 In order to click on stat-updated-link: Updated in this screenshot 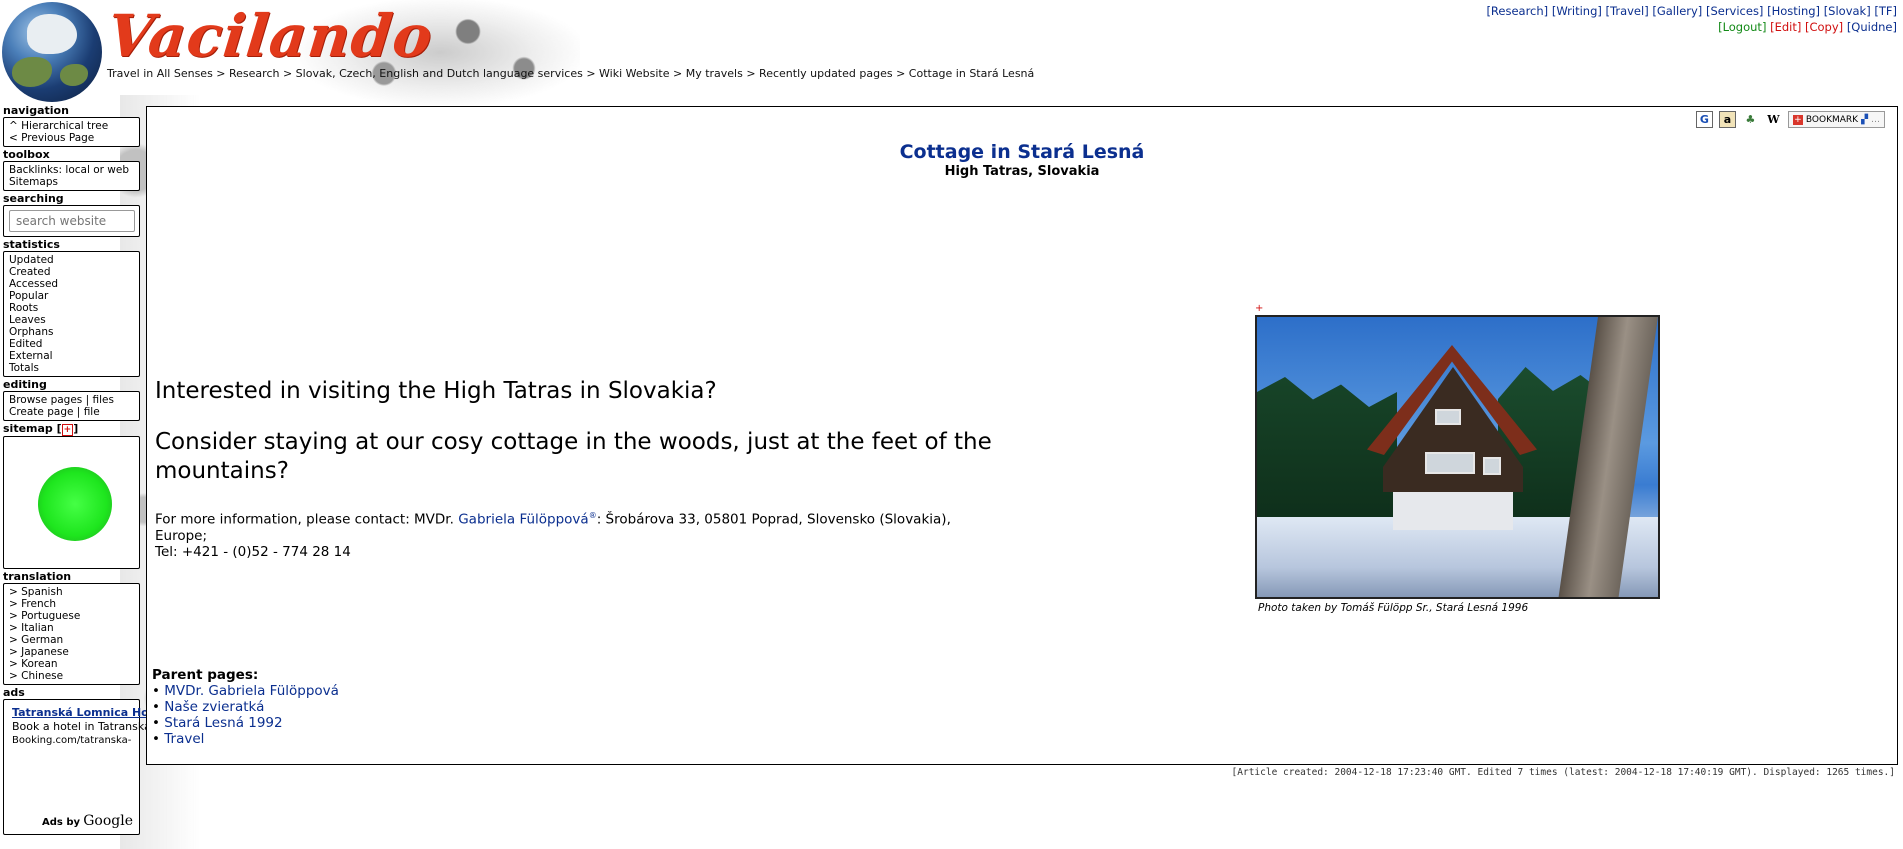, I will do `click(71, 260)`.